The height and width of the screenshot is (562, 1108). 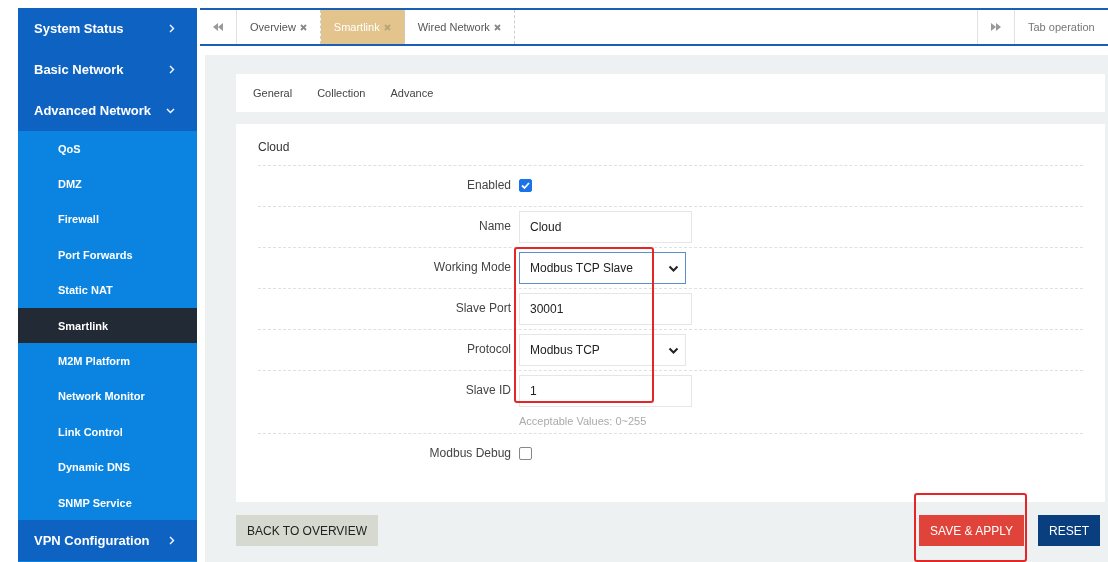 What do you see at coordinates (1069, 530) in the screenshot?
I see `reset-button: RESET` at bounding box center [1069, 530].